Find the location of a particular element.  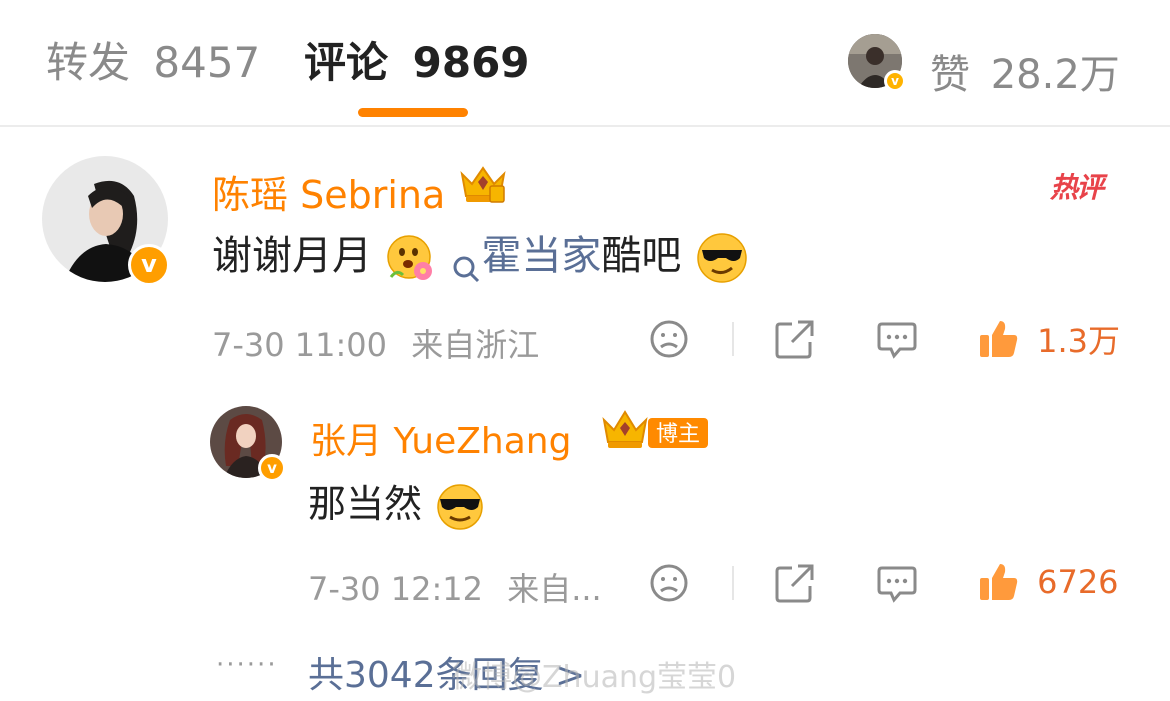

comment-author: 陈瑶 Sebrina is located at coordinates (328, 191).